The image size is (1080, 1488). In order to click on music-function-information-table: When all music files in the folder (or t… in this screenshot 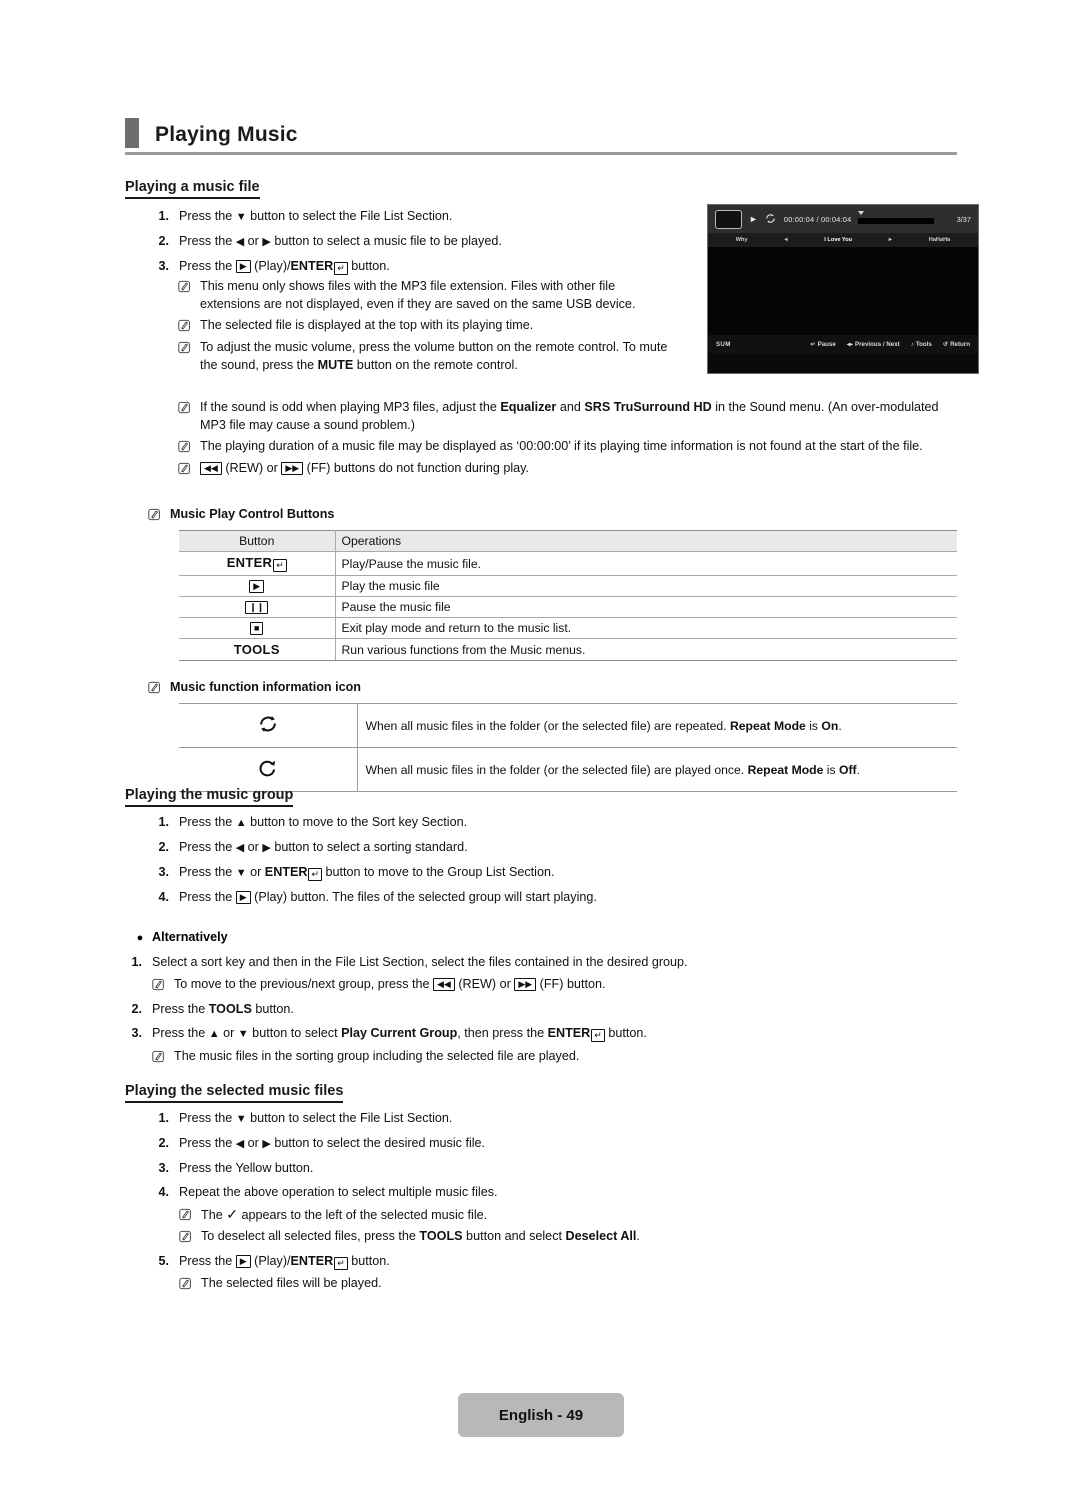, I will do `click(568, 747)`.